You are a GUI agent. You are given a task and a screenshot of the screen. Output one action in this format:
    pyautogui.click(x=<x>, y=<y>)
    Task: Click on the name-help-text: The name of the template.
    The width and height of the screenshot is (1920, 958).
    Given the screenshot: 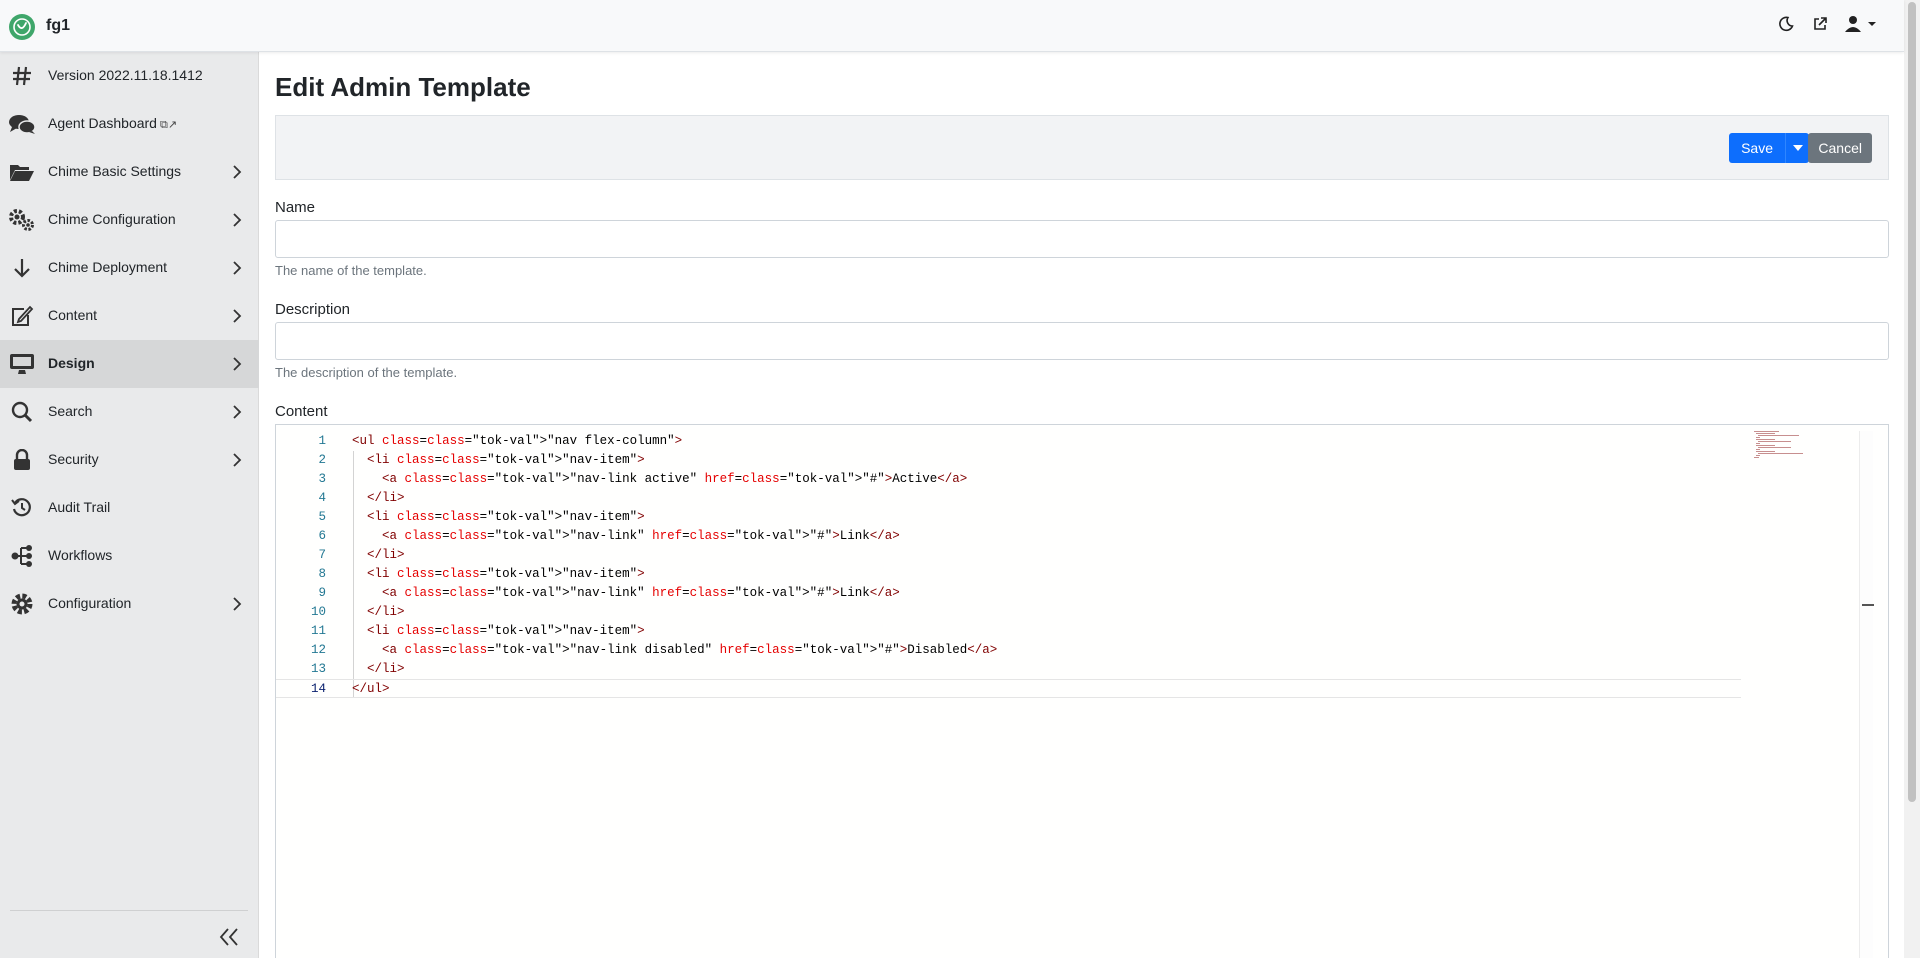 What is the action you would take?
    pyautogui.click(x=351, y=270)
    